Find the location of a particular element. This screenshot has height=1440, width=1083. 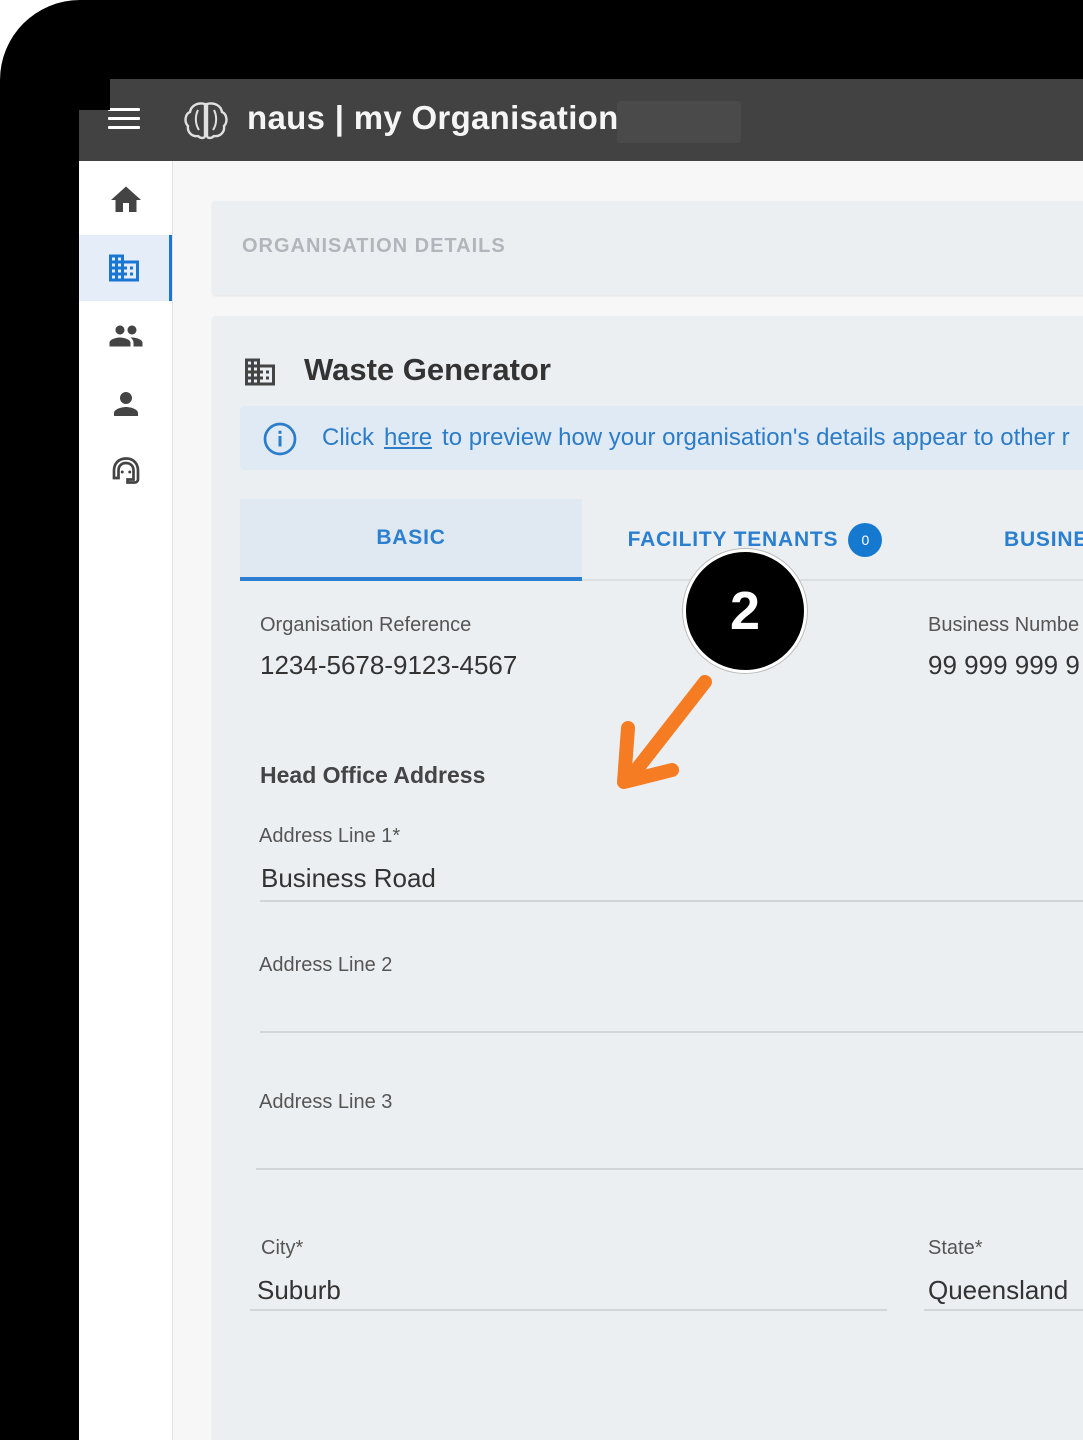

nav-item-support is located at coordinates (125, 472).